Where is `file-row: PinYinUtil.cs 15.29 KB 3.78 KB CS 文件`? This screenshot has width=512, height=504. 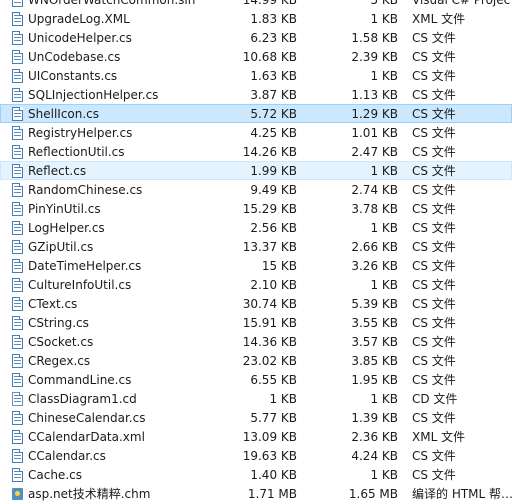 file-row: PinYinUtil.cs 15.29 KB 3.78 KB CS 文件 is located at coordinates (256, 208).